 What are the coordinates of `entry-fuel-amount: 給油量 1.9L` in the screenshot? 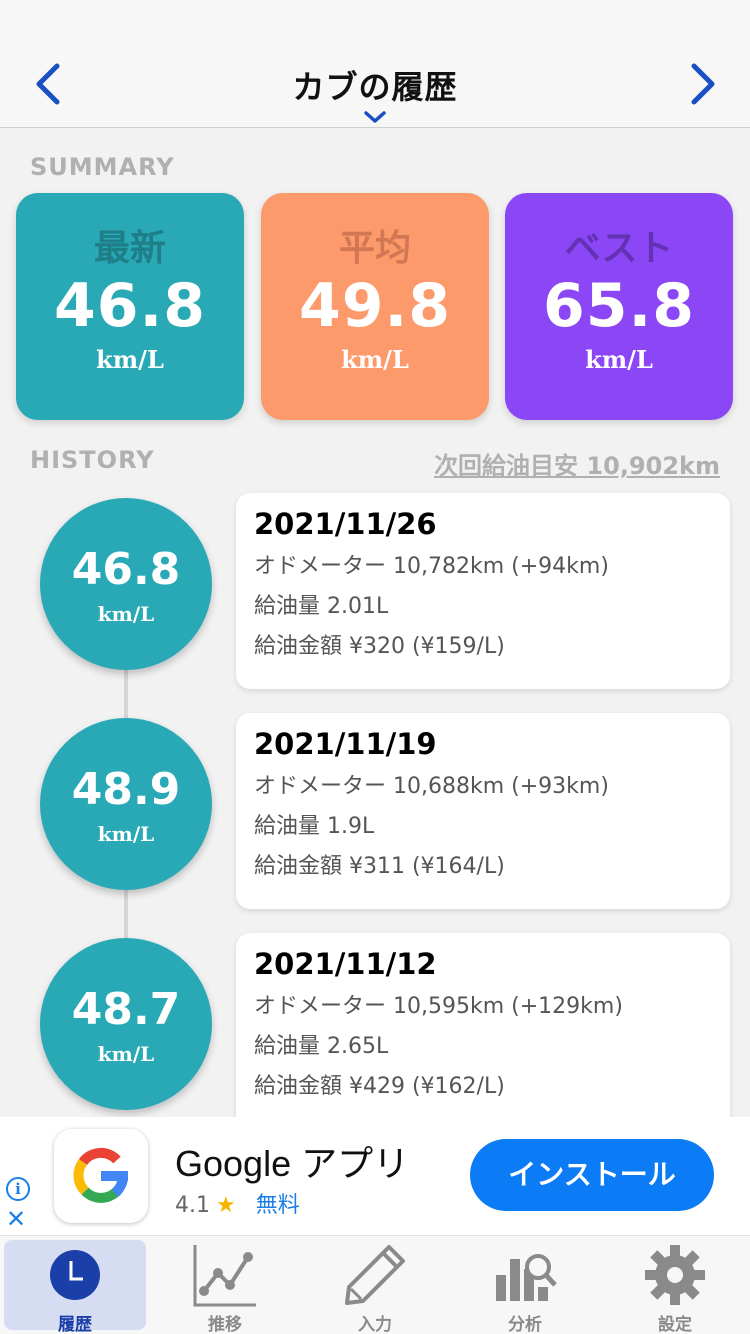 It's located at (314, 826).